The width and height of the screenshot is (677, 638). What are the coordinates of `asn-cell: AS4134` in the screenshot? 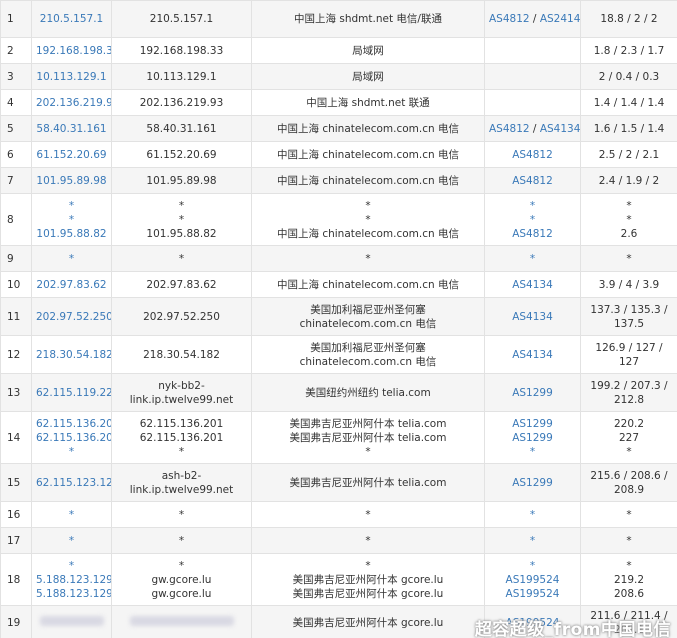 It's located at (532, 354).